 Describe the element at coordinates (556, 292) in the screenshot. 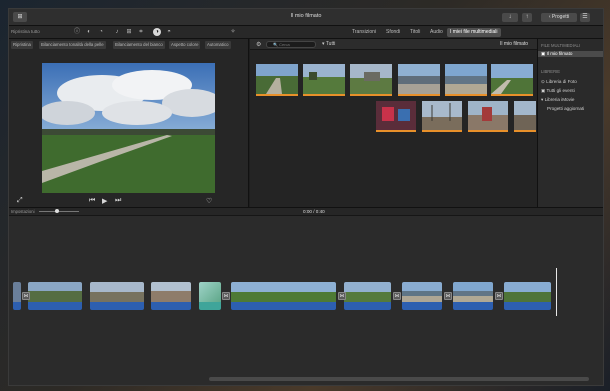

I see `playhead` at that location.